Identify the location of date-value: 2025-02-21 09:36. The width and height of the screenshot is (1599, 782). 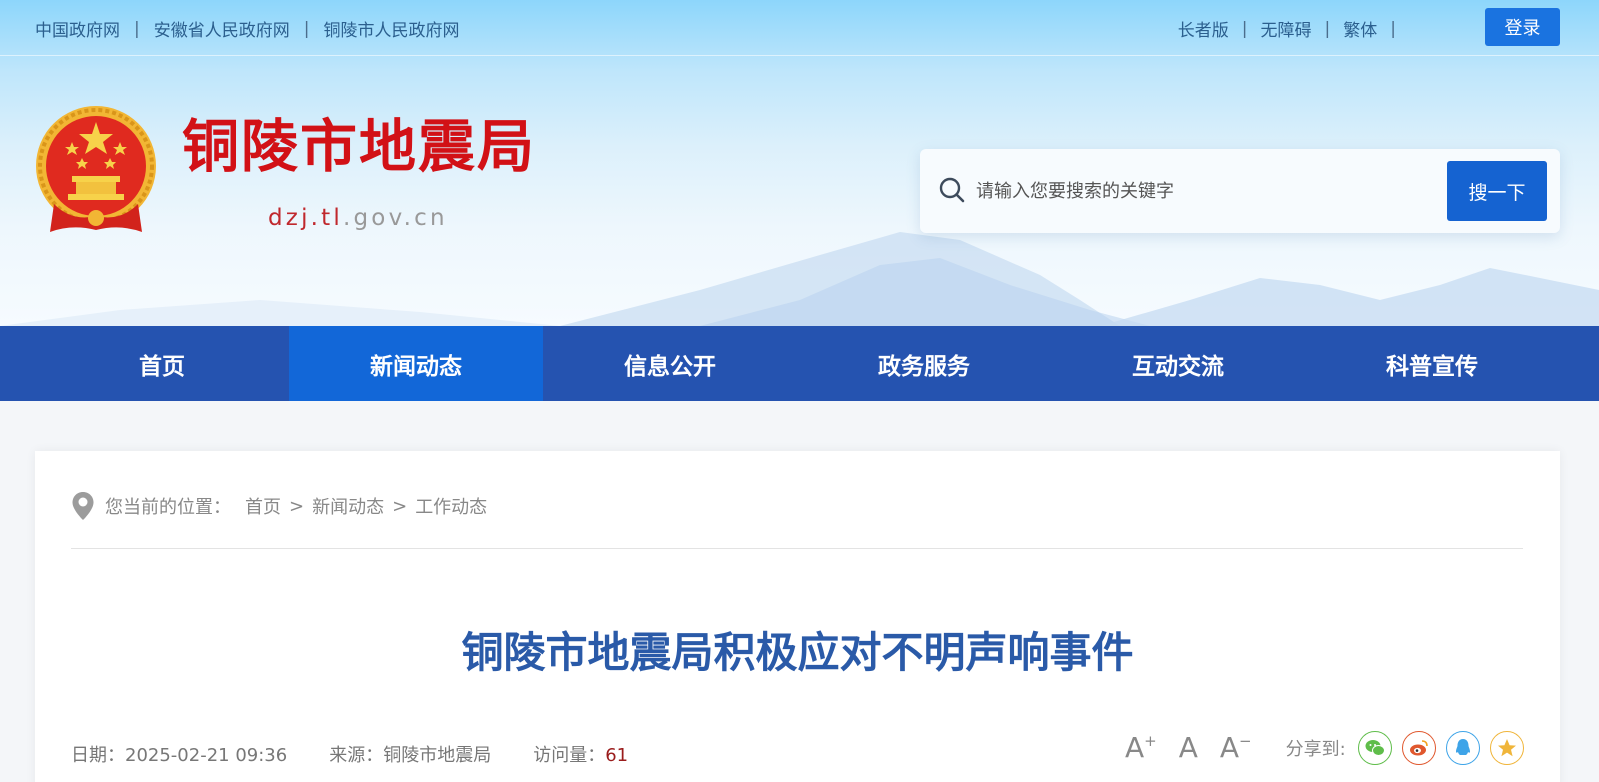
(206, 755).